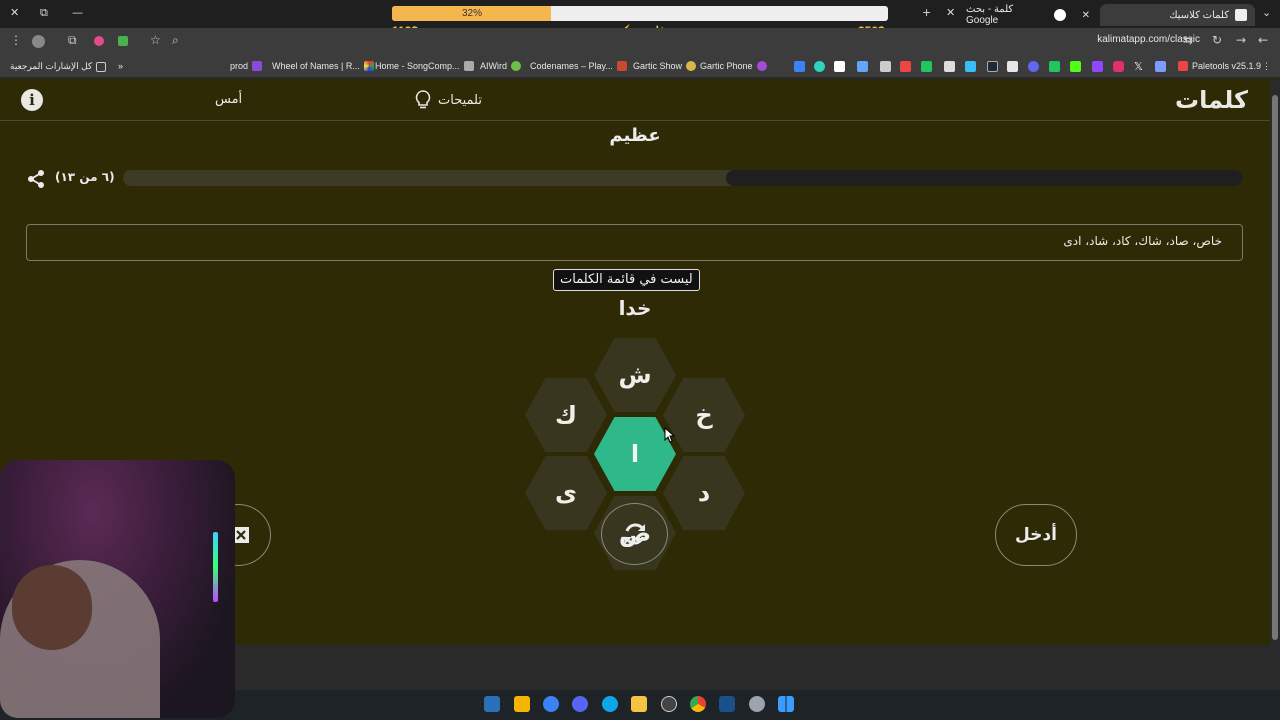  What do you see at coordinates (1241, 15) in the screenshot?
I see `kalimat-favicon-icon` at bounding box center [1241, 15].